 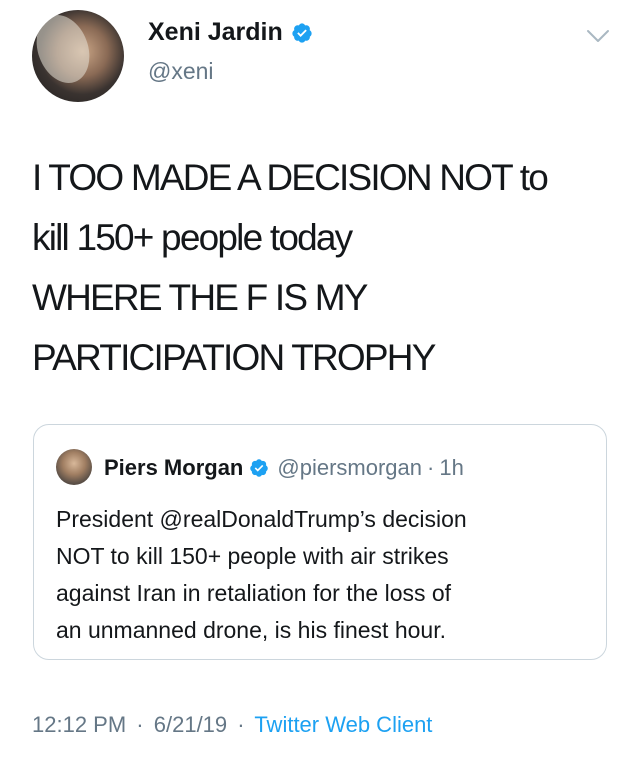 What do you see at coordinates (343, 724) in the screenshot?
I see `tweet-source-link: Twitter Web Client` at bounding box center [343, 724].